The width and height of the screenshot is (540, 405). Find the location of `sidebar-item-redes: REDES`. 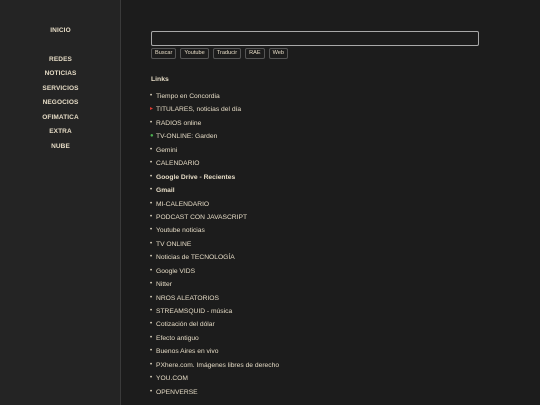

sidebar-item-redes: REDES is located at coordinates (60, 59).